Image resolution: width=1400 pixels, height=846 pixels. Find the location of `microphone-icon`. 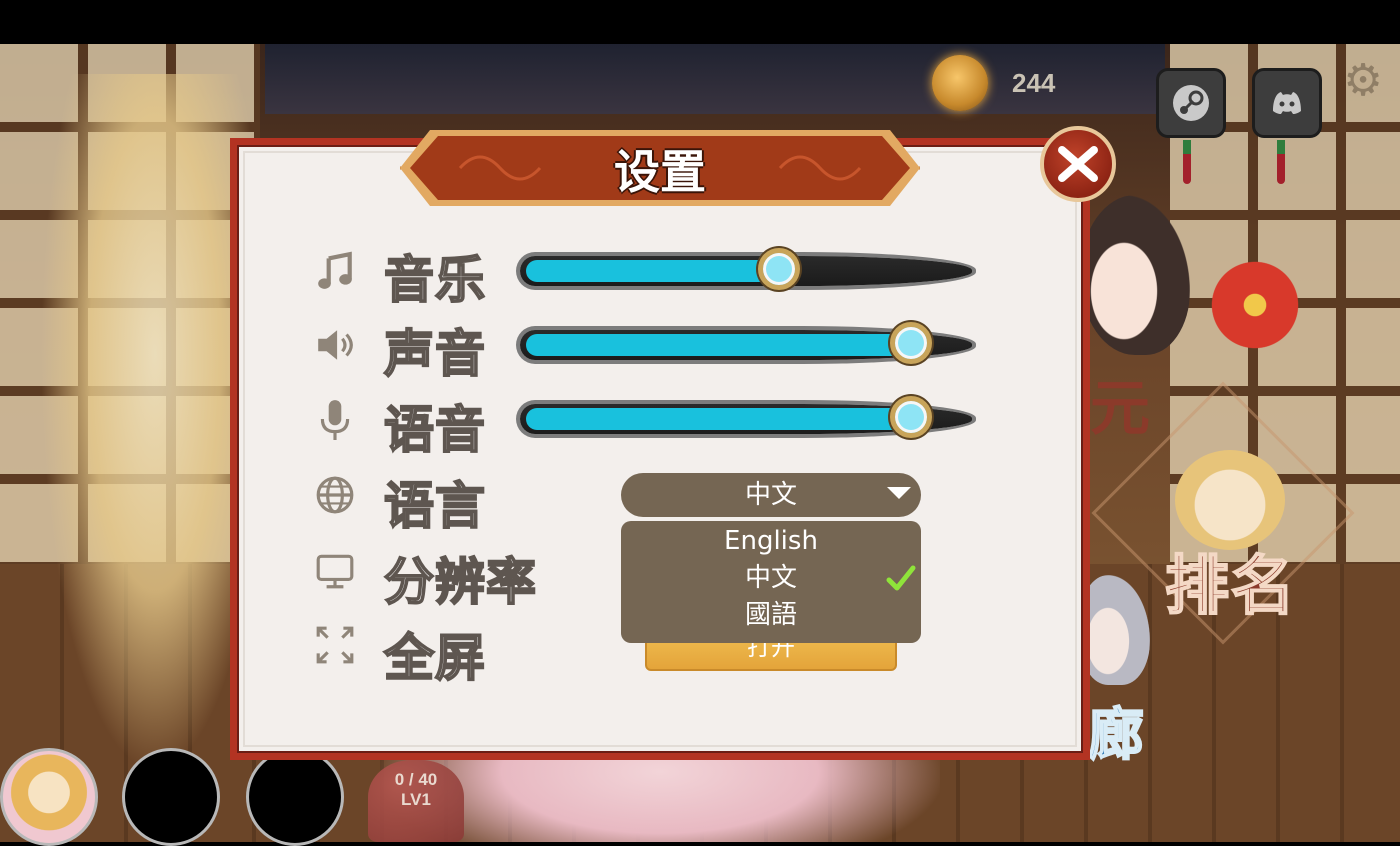

microphone-icon is located at coordinates (335, 419).